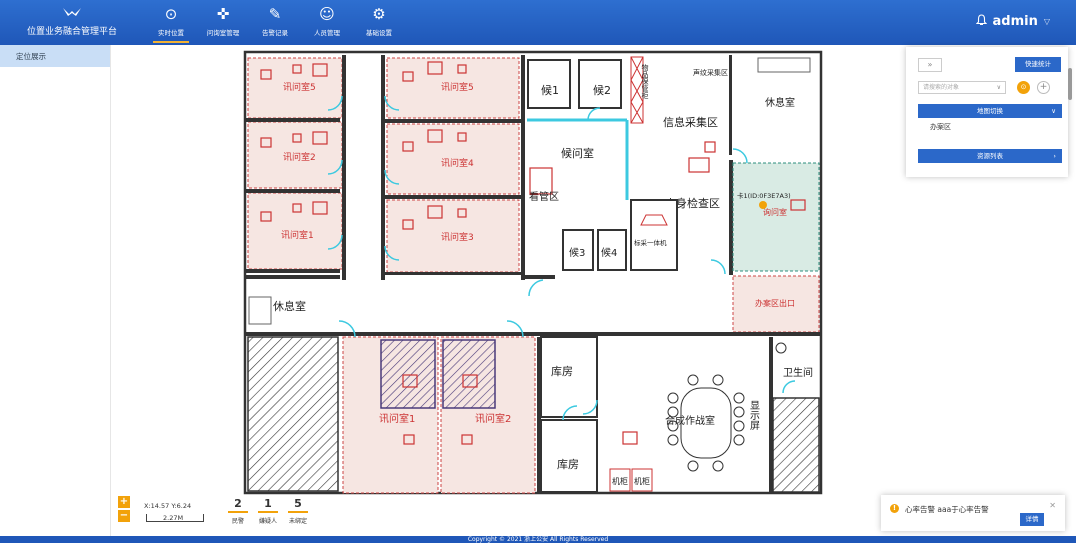  What do you see at coordinates (981, 21) in the screenshot?
I see `bell-icon` at bounding box center [981, 21].